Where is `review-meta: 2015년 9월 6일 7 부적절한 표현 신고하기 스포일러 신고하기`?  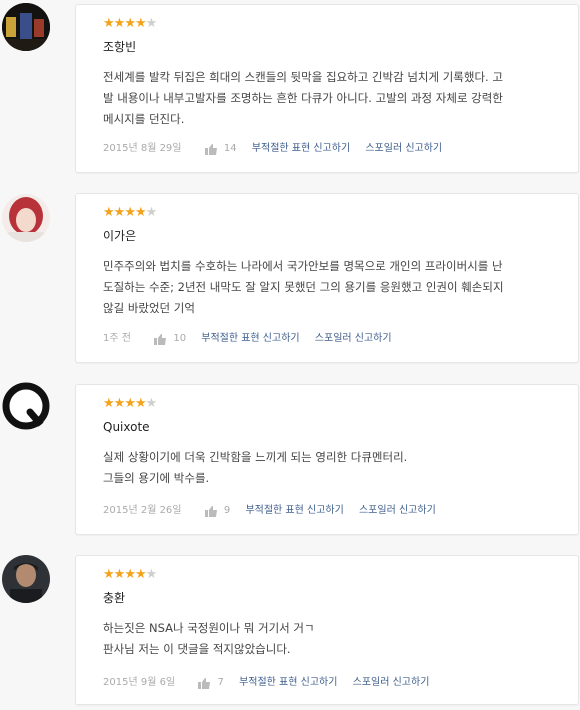
review-meta: 2015년 9월 6일 7 부적절한 표현 신고하기 스포일러 신고하기 is located at coordinates (266, 683).